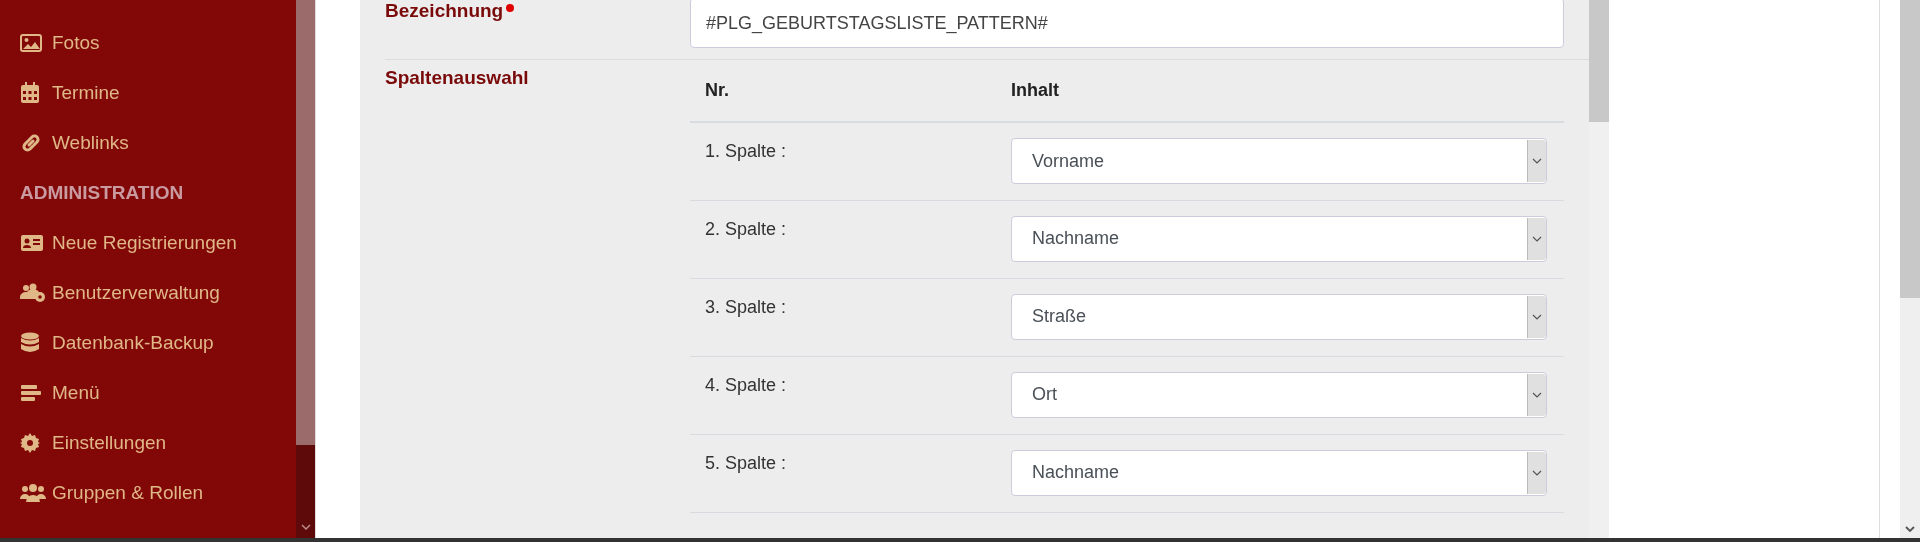 The image size is (1920, 542). Describe the element at coordinates (31, 43) in the screenshot. I see `image-icon` at that location.